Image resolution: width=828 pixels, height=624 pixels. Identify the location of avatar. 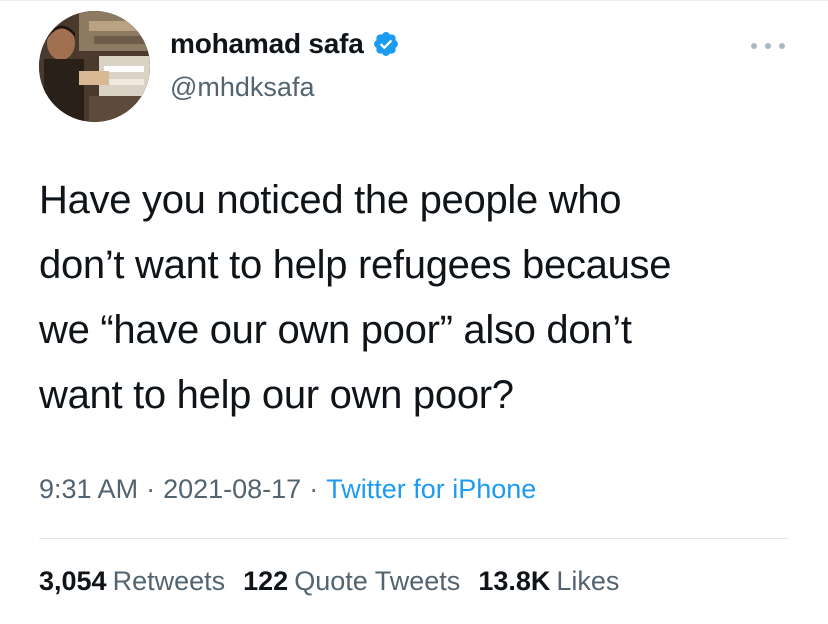
(94, 66).